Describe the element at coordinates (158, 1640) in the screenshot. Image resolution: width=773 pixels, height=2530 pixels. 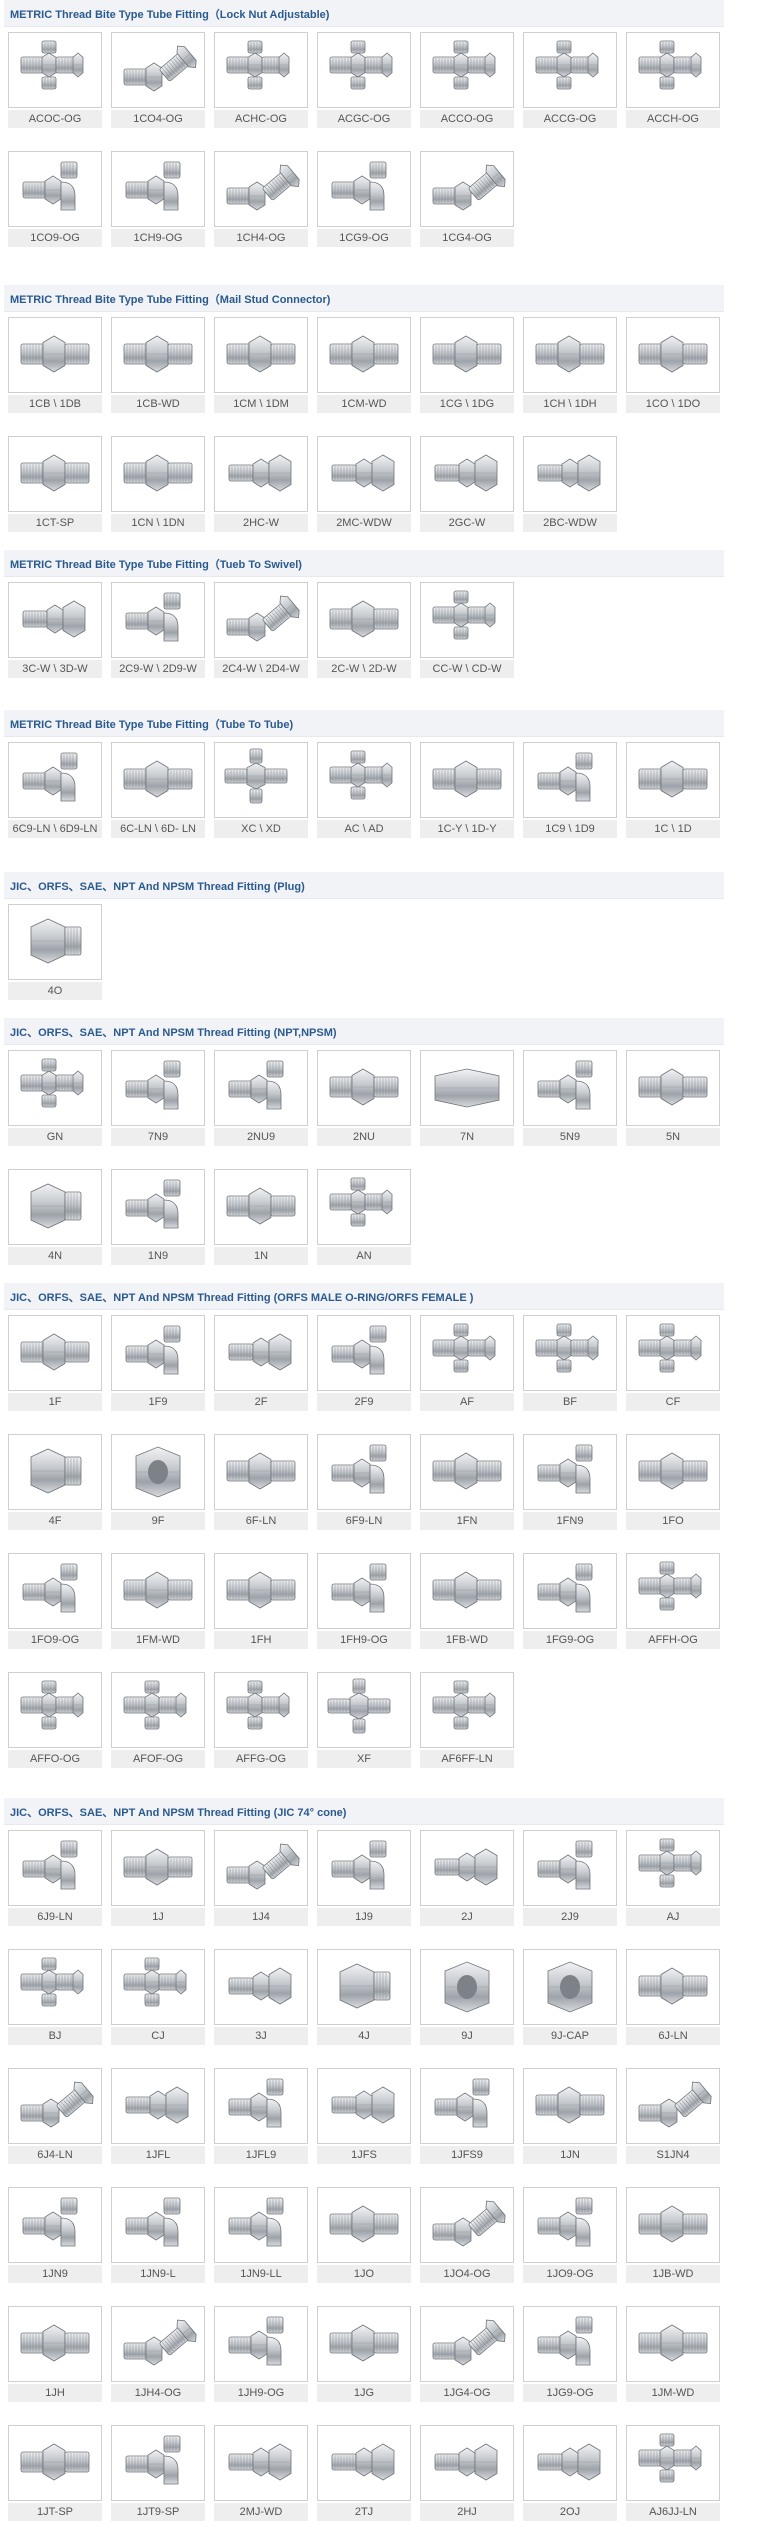
I see `product-code: 1FM-WD` at that location.